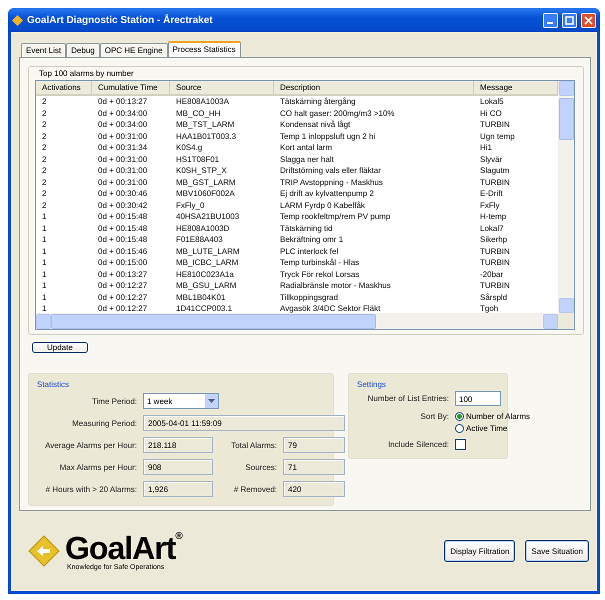 Image resolution: width=605 pixels, height=600 pixels. I want to click on field-label: Include Silenced:, so click(418, 444).